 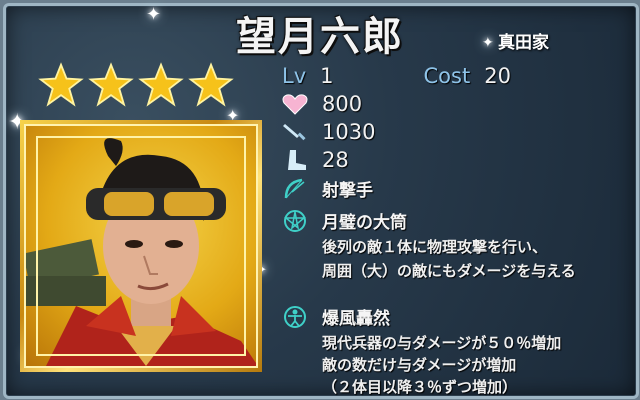 What do you see at coordinates (419, 365) in the screenshot?
I see `ability-desc-line-2: 敵の数だけ与ダメージが増加` at bounding box center [419, 365].